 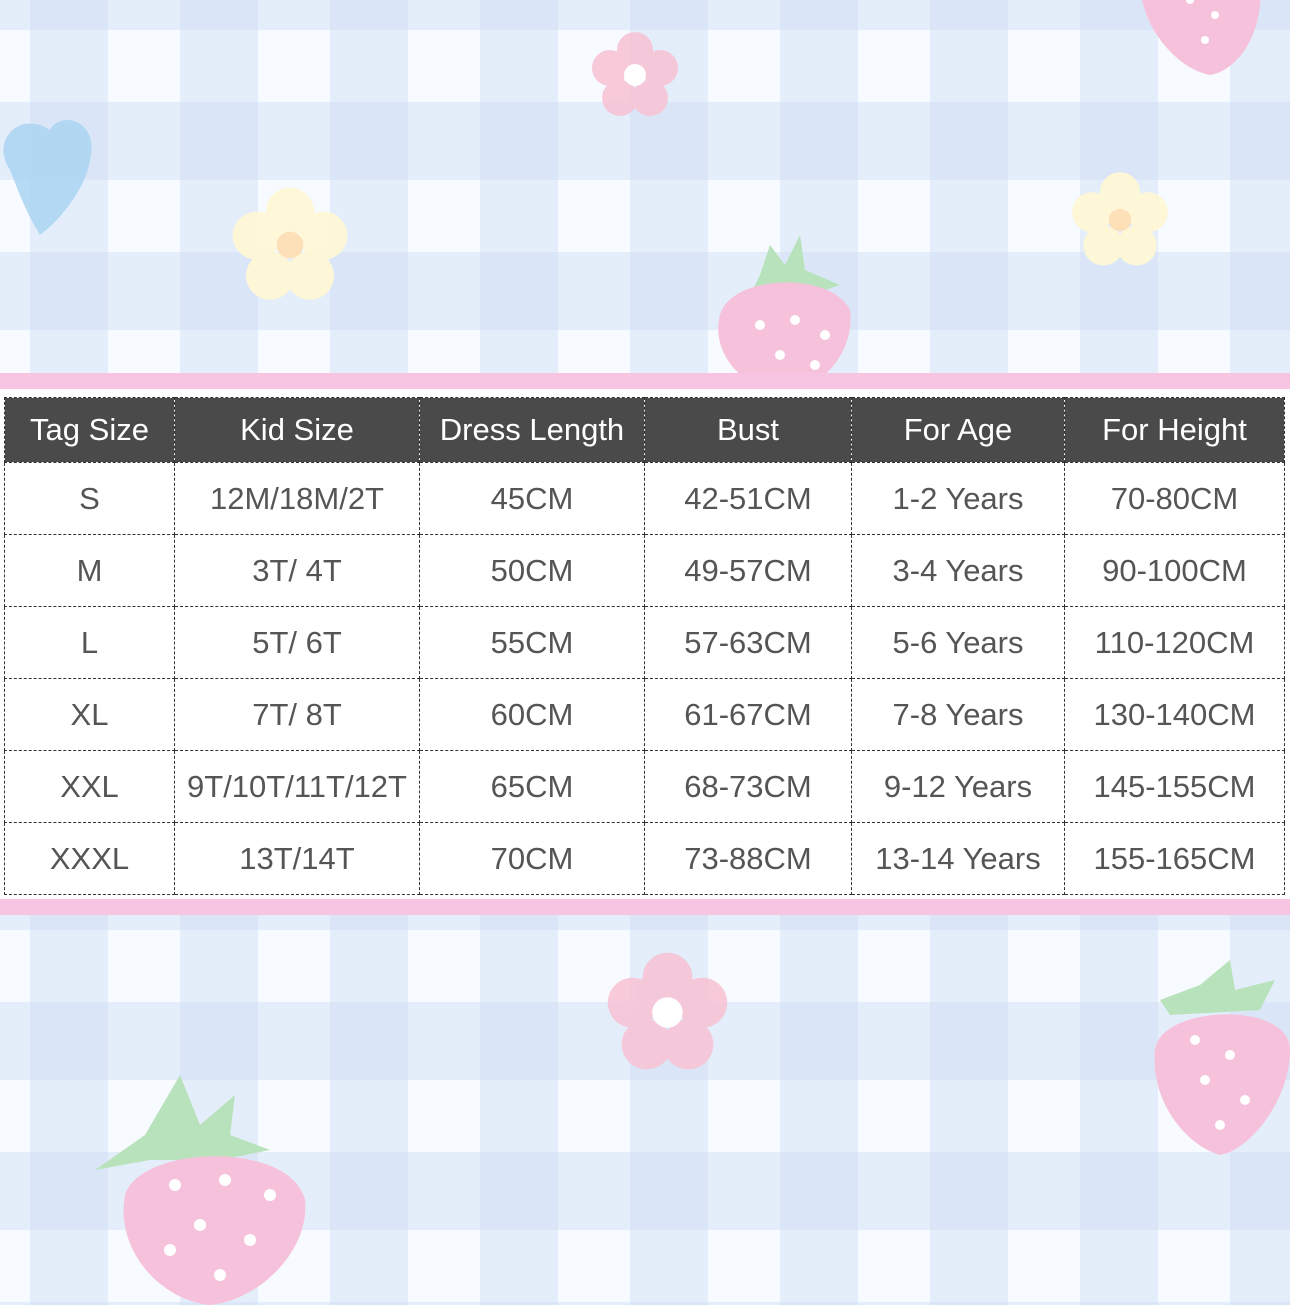 What do you see at coordinates (47, 177) in the screenshot?
I see `heart-icon` at bounding box center [47, 177].